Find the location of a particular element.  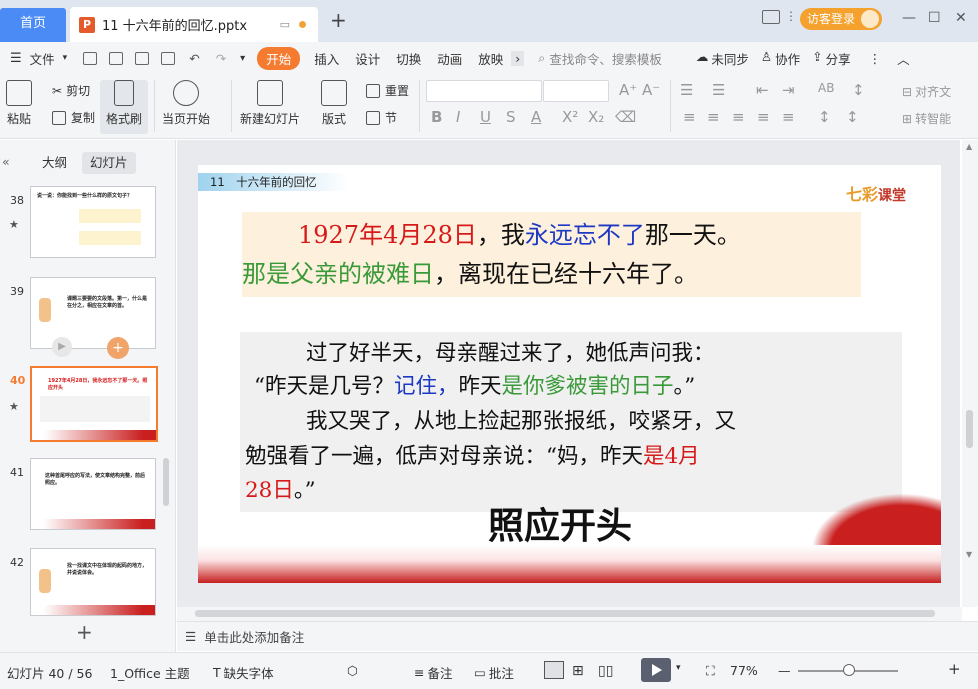

char-spacing-icon: AB is located at coordinates (826, 88).